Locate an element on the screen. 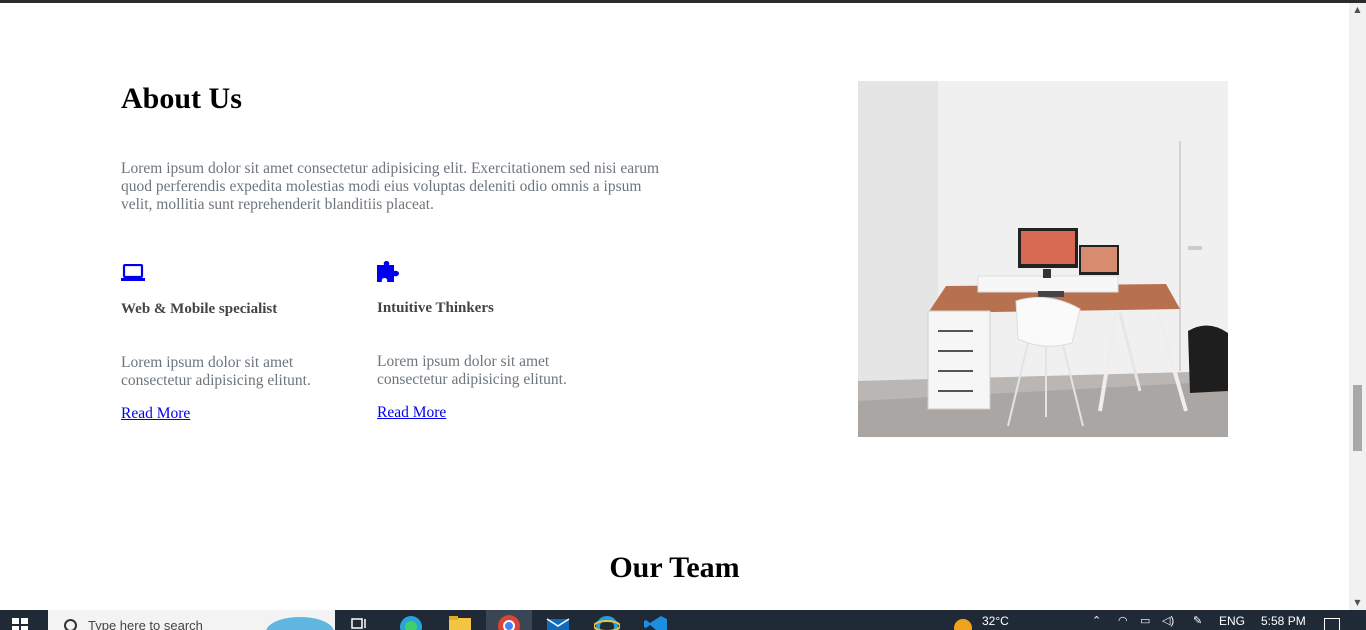 This screenshot has height=630, width=1366. taskbar-search-box: Type here to search is located at coordinates (191, 620).